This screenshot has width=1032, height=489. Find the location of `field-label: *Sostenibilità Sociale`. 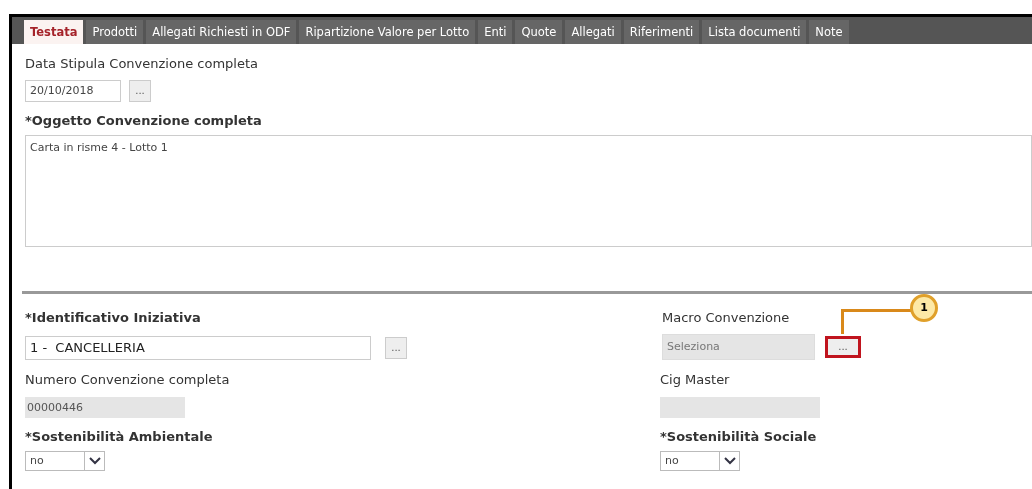

field-label: *Sostenibilità Sociale is located at coordinates (738, 437).